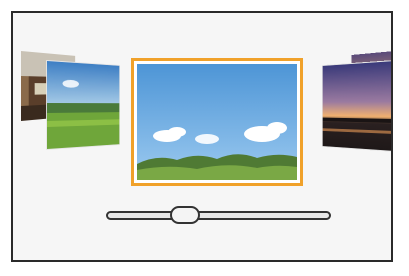  What do you see at coordinates (218, 215) in the screenshot?
I see `scroll-slider-track` at bounding box center [218, 215].